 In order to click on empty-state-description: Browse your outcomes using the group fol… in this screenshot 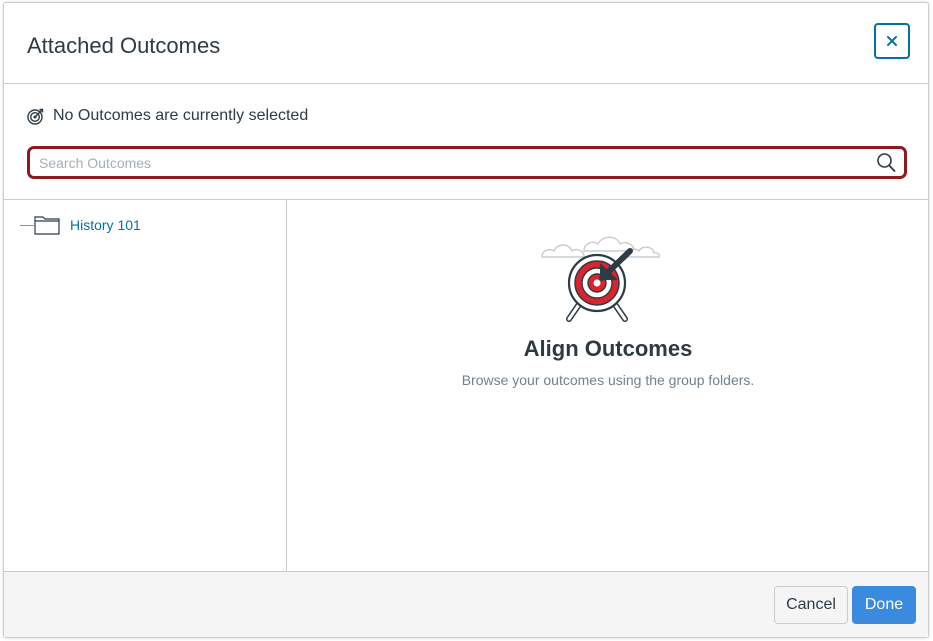, I will do `click(608, 380)`.